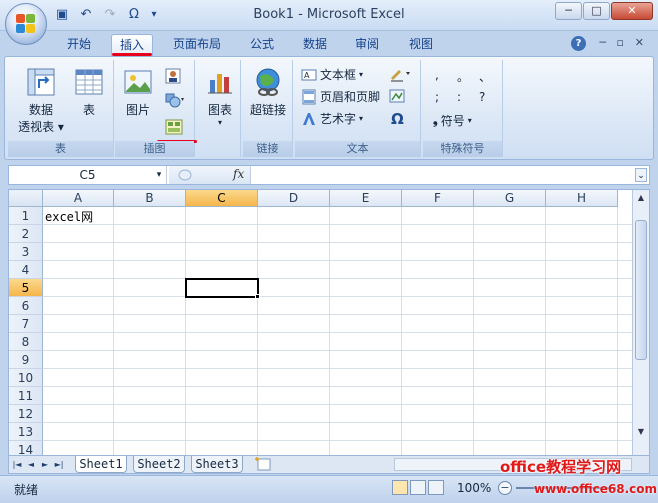 The height and width of the screenshot is (503, 658). What do you see at coordinates (17, 464) in the screenshot?
I see `first-sheet-icon: |◄` at bounding box center [17, 464].